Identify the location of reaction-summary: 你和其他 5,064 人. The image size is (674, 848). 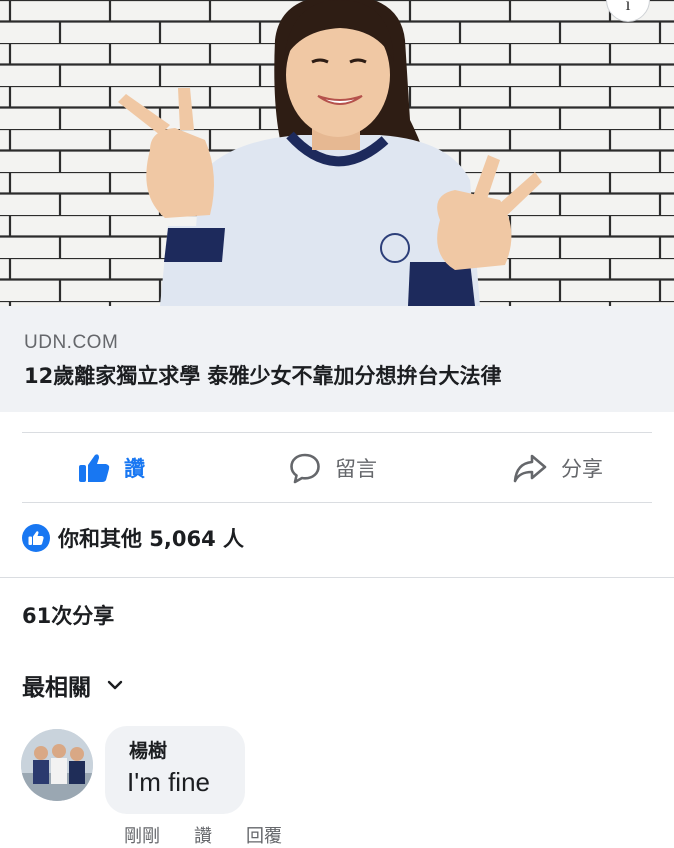
(133, 538).